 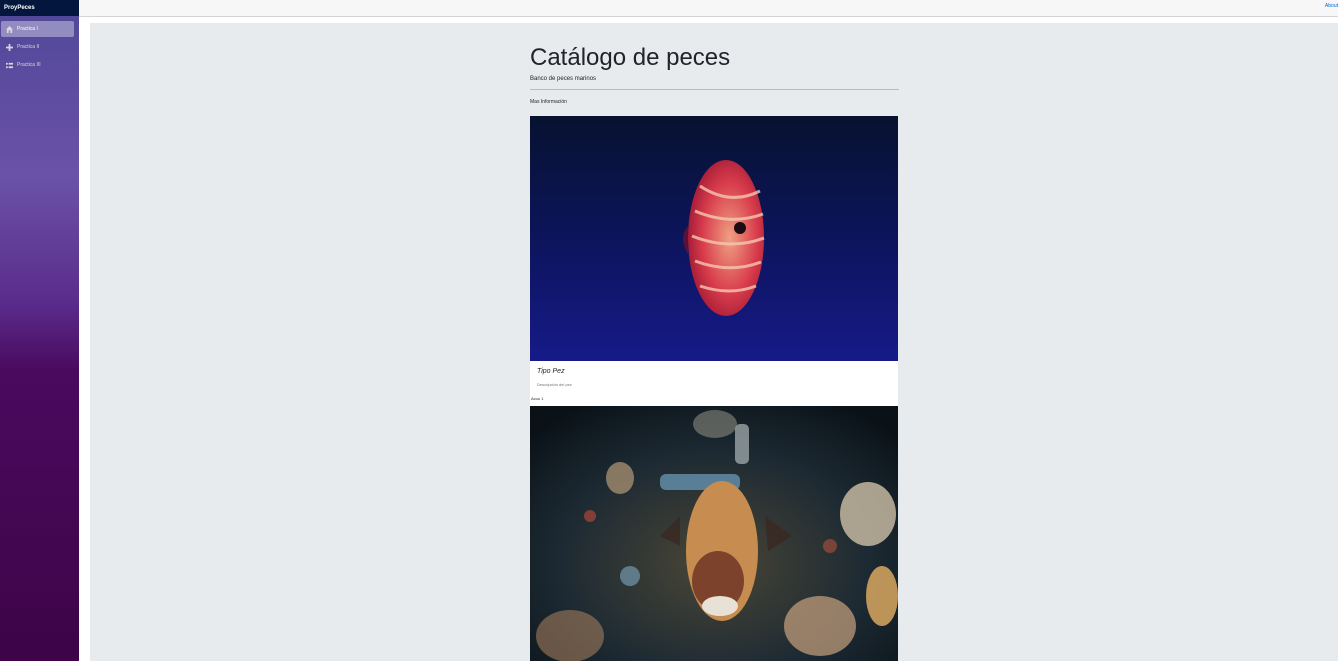 I want to click on divider, so click(x=714, y=89).